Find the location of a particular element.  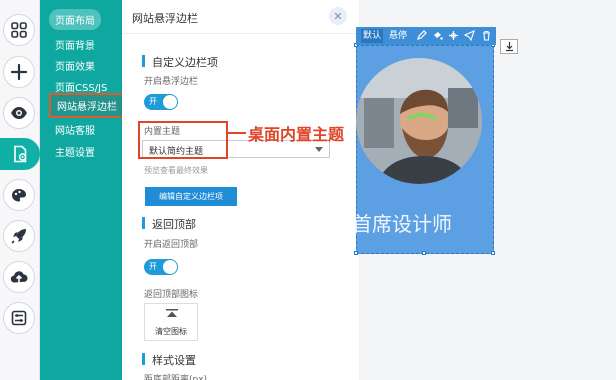

back-top-icon-picker: 清空图标 is located at coordinates (171, 322).